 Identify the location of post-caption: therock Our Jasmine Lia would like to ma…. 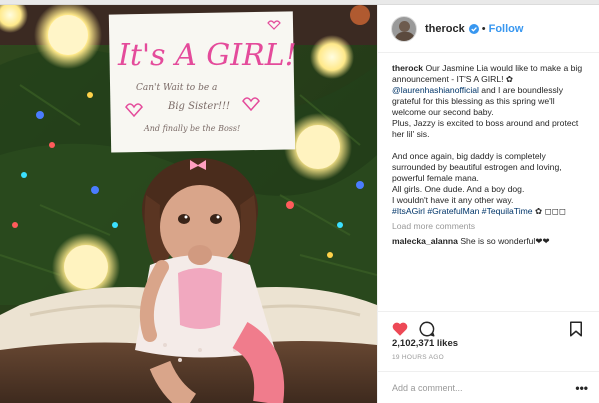
(490, 140).